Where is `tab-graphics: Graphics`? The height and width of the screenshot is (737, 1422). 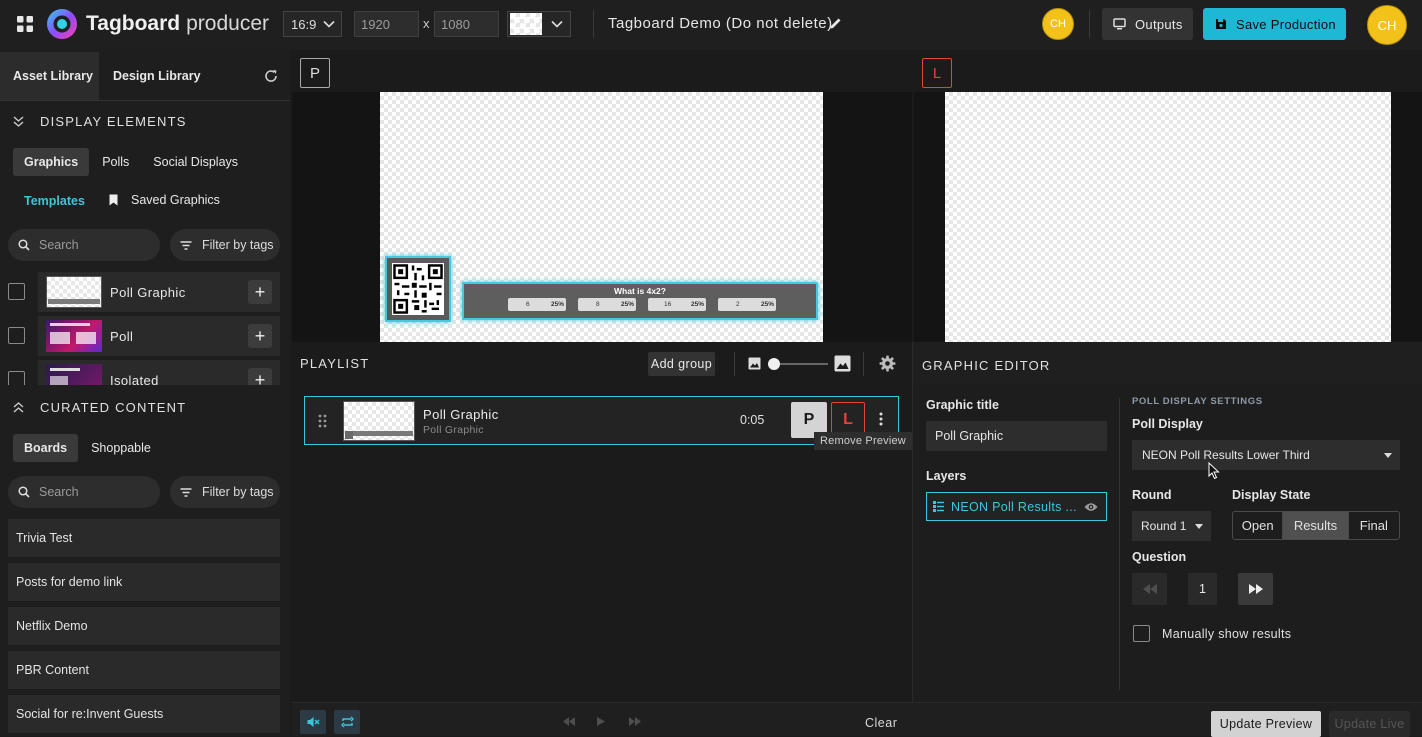
tab-graphics: Graphics is located at coordinates (51, 162).